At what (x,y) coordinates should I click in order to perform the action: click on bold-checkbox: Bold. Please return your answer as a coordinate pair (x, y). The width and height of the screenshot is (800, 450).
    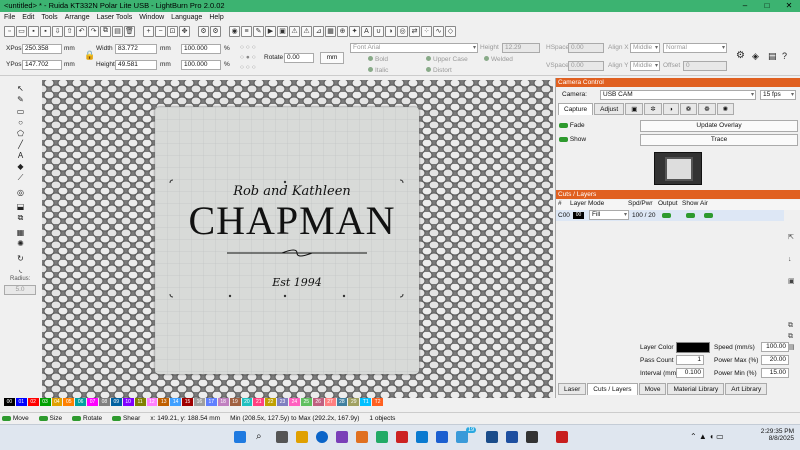
    Looking at the image, I should click on (378, 60).